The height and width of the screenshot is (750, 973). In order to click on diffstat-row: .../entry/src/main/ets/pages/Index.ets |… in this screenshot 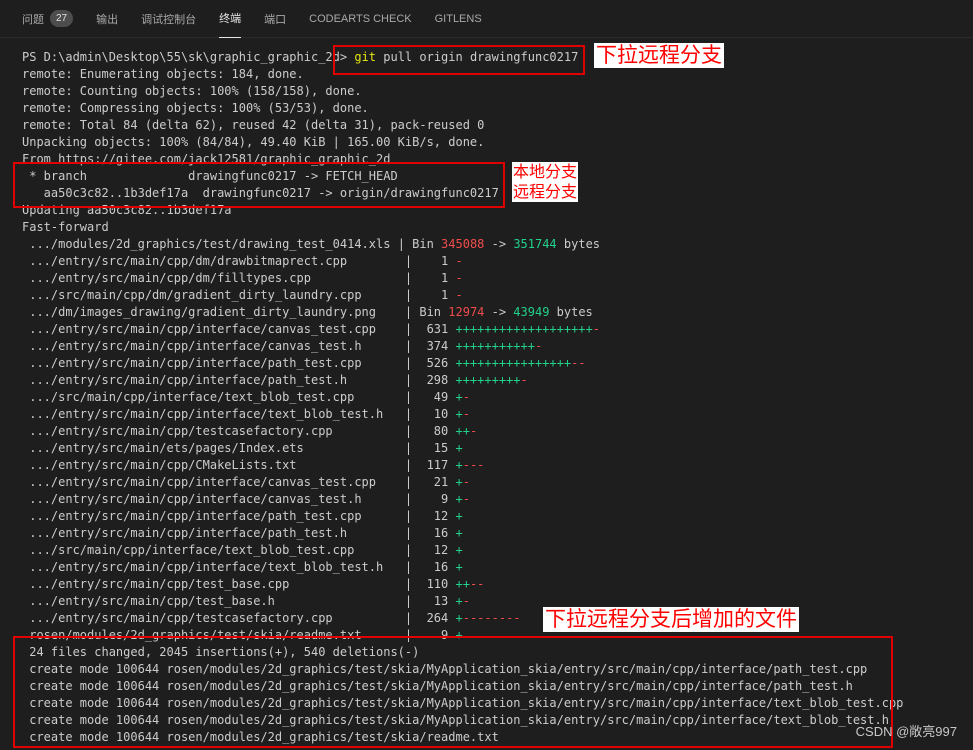, I will do `click(494, 448)`.